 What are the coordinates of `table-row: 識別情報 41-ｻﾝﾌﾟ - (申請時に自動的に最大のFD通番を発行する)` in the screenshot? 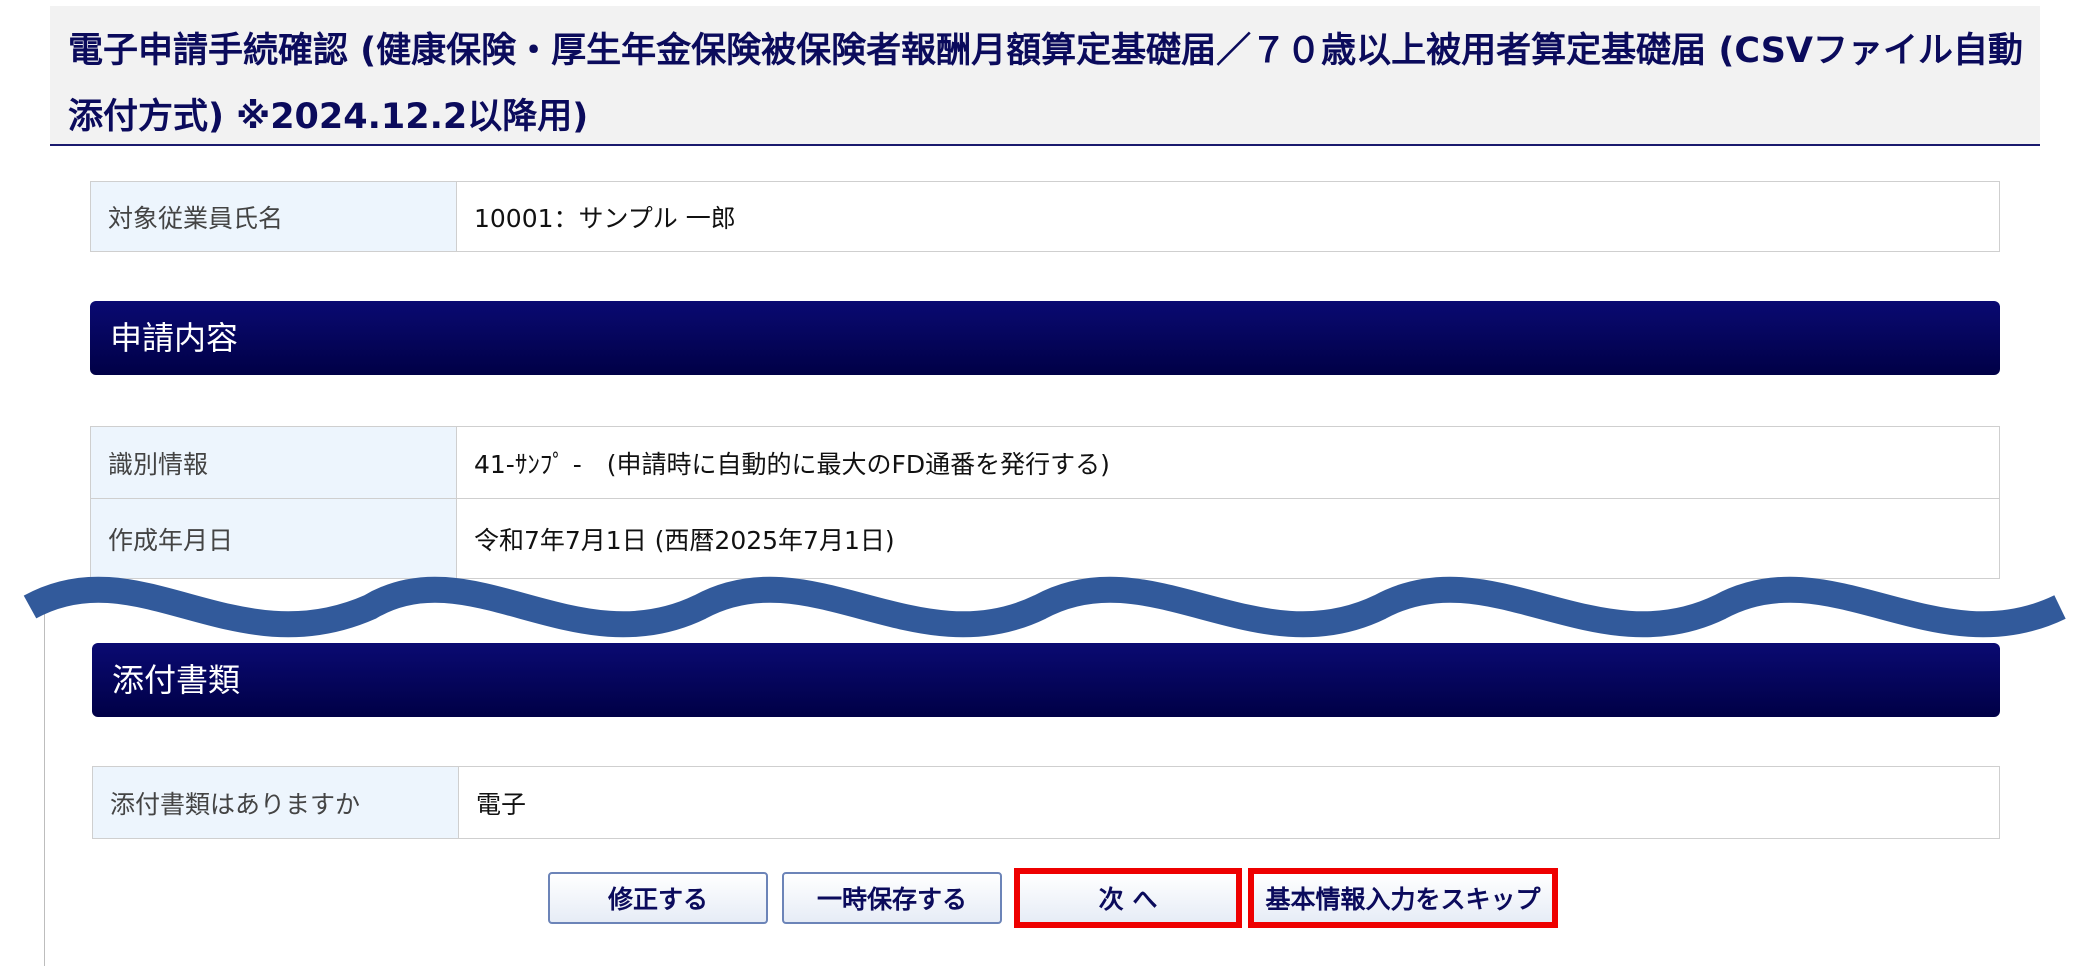 It's located at (1045, 462).